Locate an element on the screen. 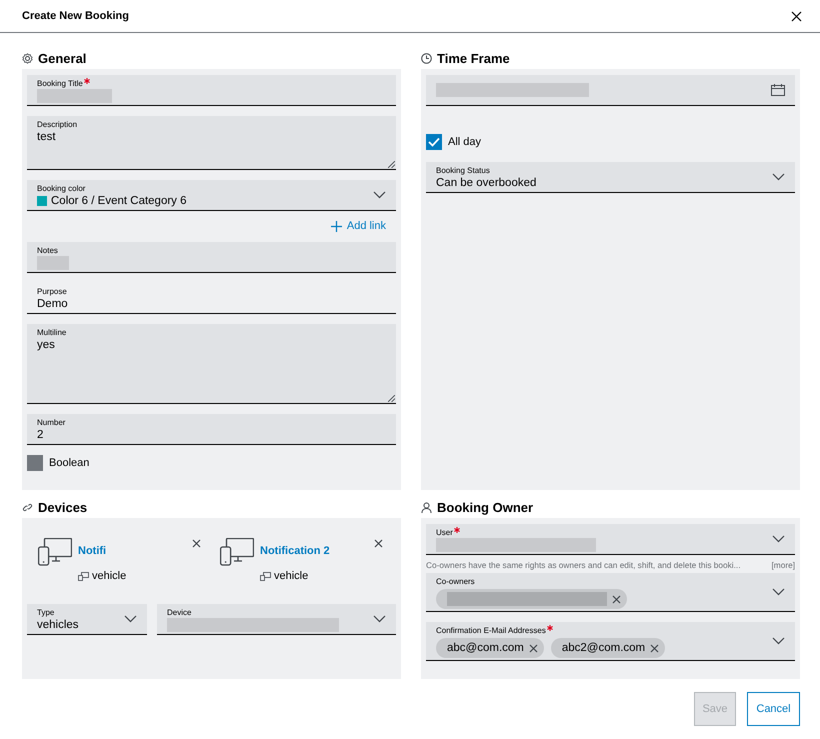 Image resolution: width=820 pixels, height=739 pixels. field-label: Co-owners is located at coordinates (455, 582).